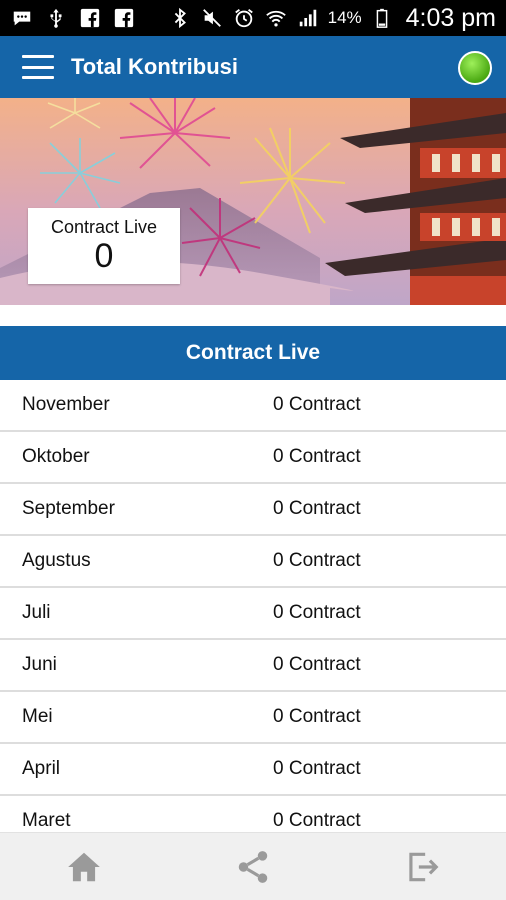  Describe the element at coordinates (308, 18) in the screenshot. I see `signal-icon` at that location.